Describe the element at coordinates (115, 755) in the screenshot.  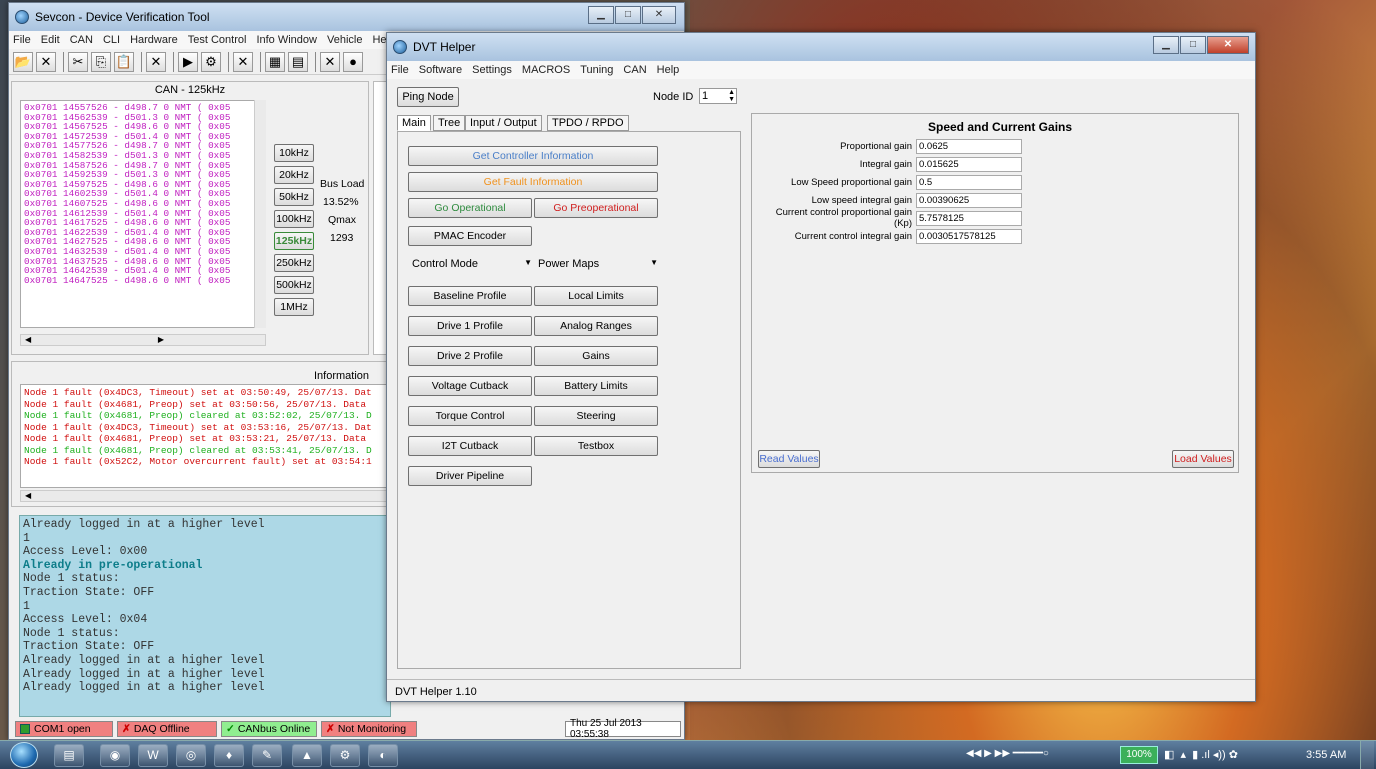
I see `taskbar-chrome-icon: ◉` at that location.